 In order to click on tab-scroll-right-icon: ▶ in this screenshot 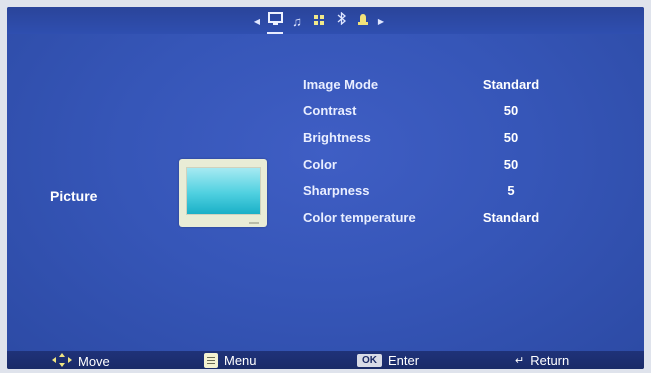, I will do `click(381, 21)`.